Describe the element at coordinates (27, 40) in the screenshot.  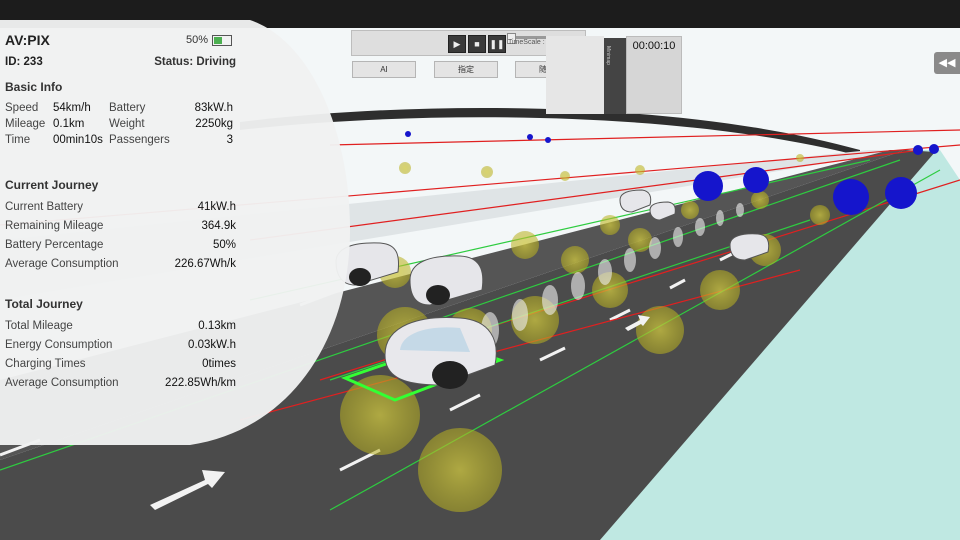
I see `vehicle-name: AV:PIX` at that location.